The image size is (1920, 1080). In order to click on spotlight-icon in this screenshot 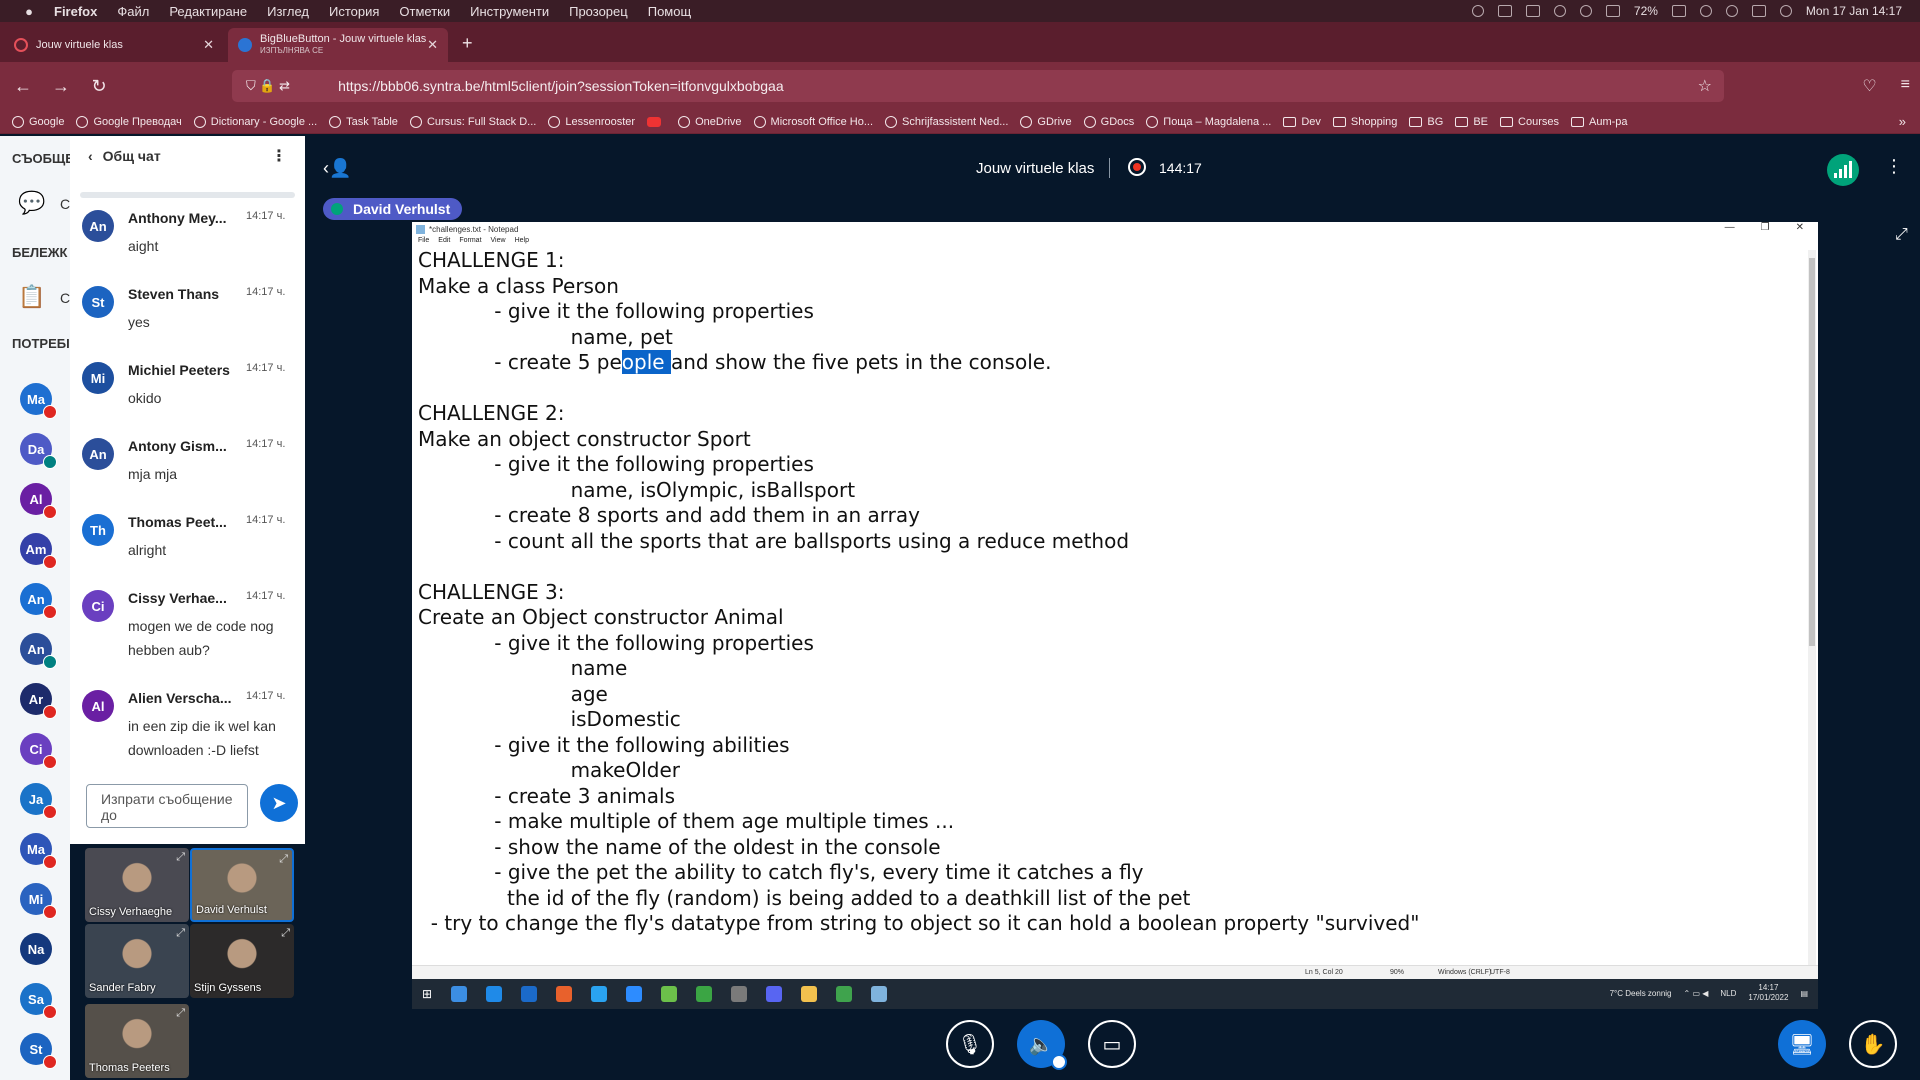, I will do `click(1731, 11)`.